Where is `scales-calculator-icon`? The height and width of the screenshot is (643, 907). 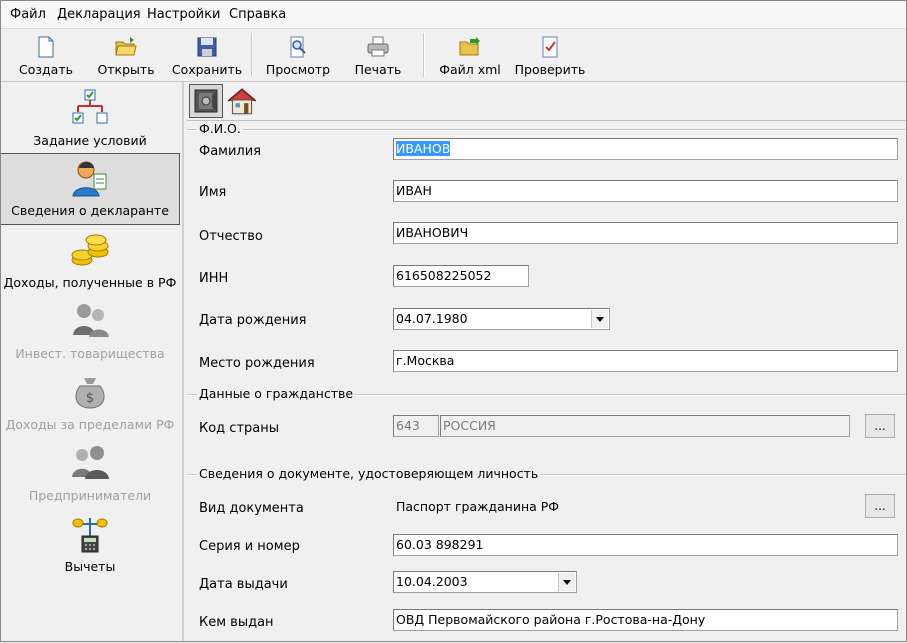 scales-calculator-icon is located at coordinates (90, 535).